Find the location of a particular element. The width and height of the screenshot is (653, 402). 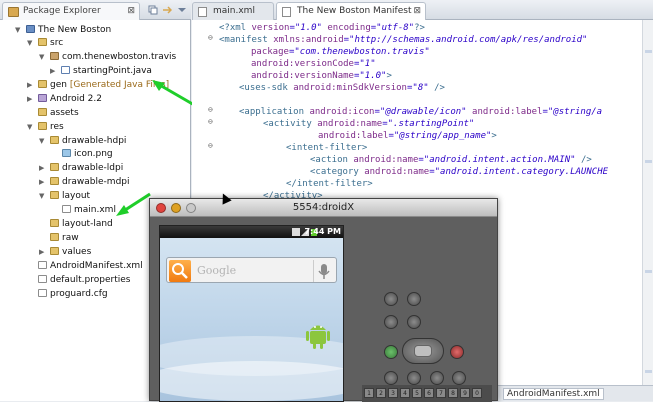

overview-ruler is located at coordinates (647, 210).